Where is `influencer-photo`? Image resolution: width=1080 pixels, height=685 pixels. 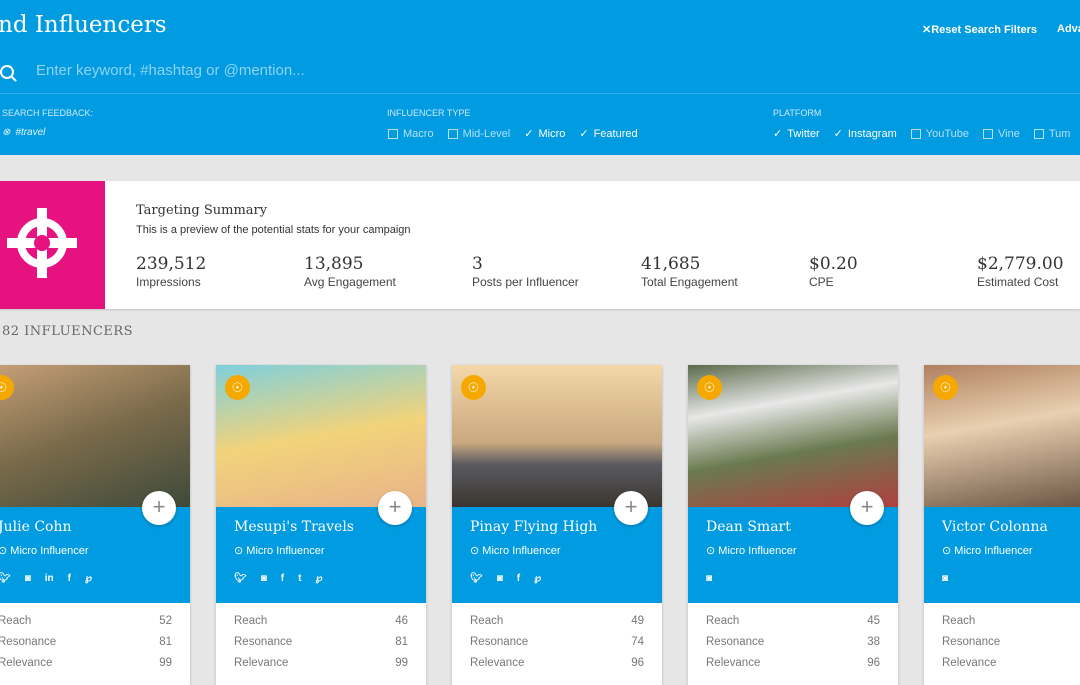
influencer-photo is located at coordinates (95, 436).